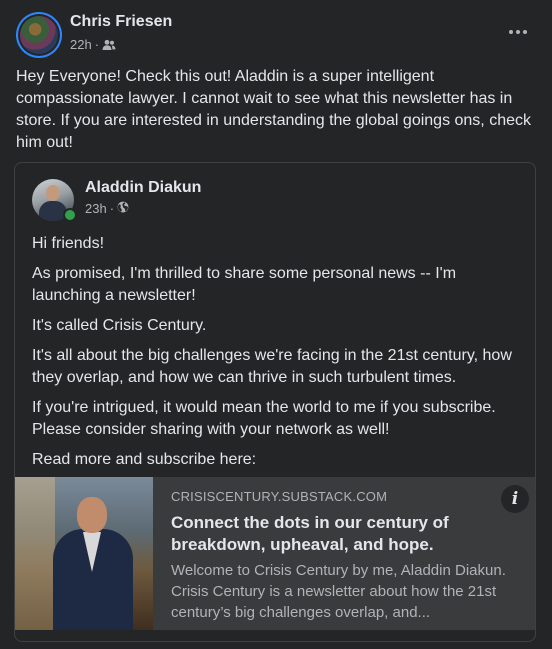 This screenshot has height=649, width=552. Describe the element at coordinates (143, 188) in the screenshot. I see `shared-author-name: Aladdin Diakun` at that location.